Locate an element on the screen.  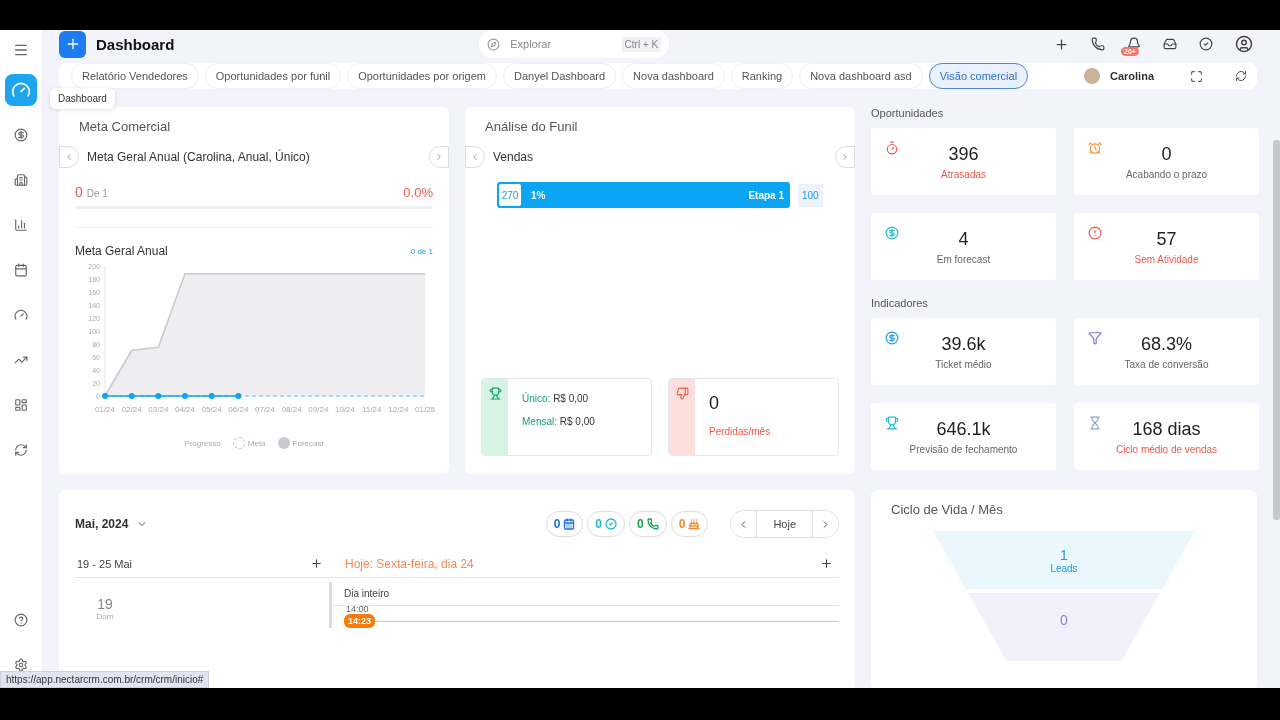
axis-label: 06/24 is located at coordinates (238, 409).